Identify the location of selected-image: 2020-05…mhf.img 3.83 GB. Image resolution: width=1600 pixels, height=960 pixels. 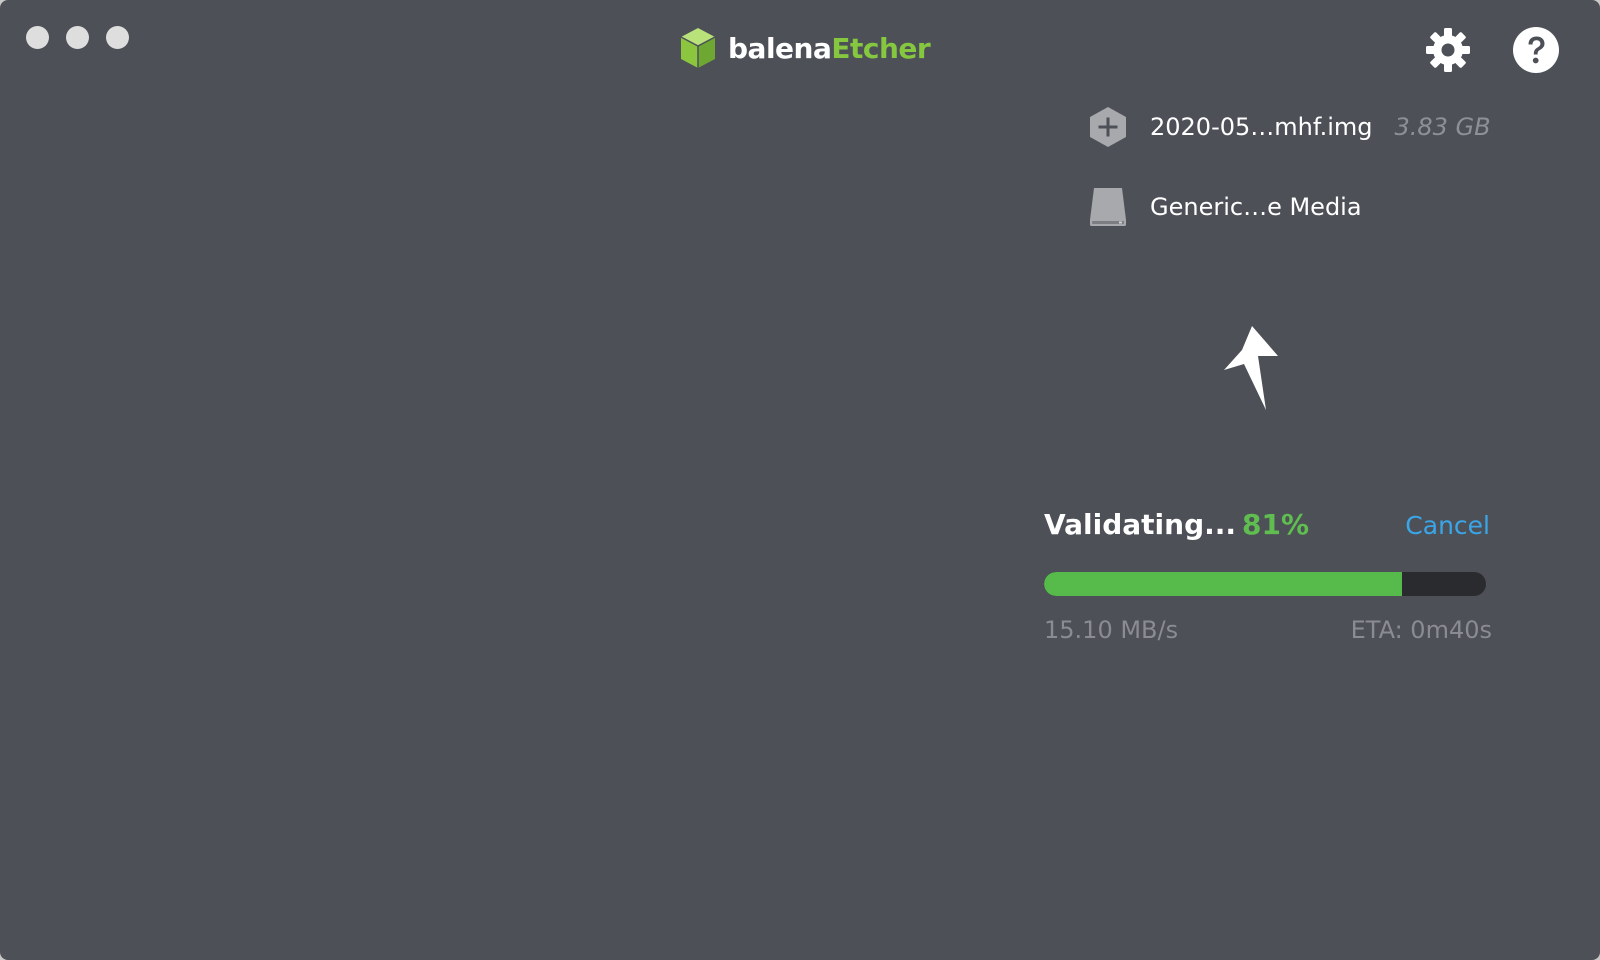
(1289, 127).